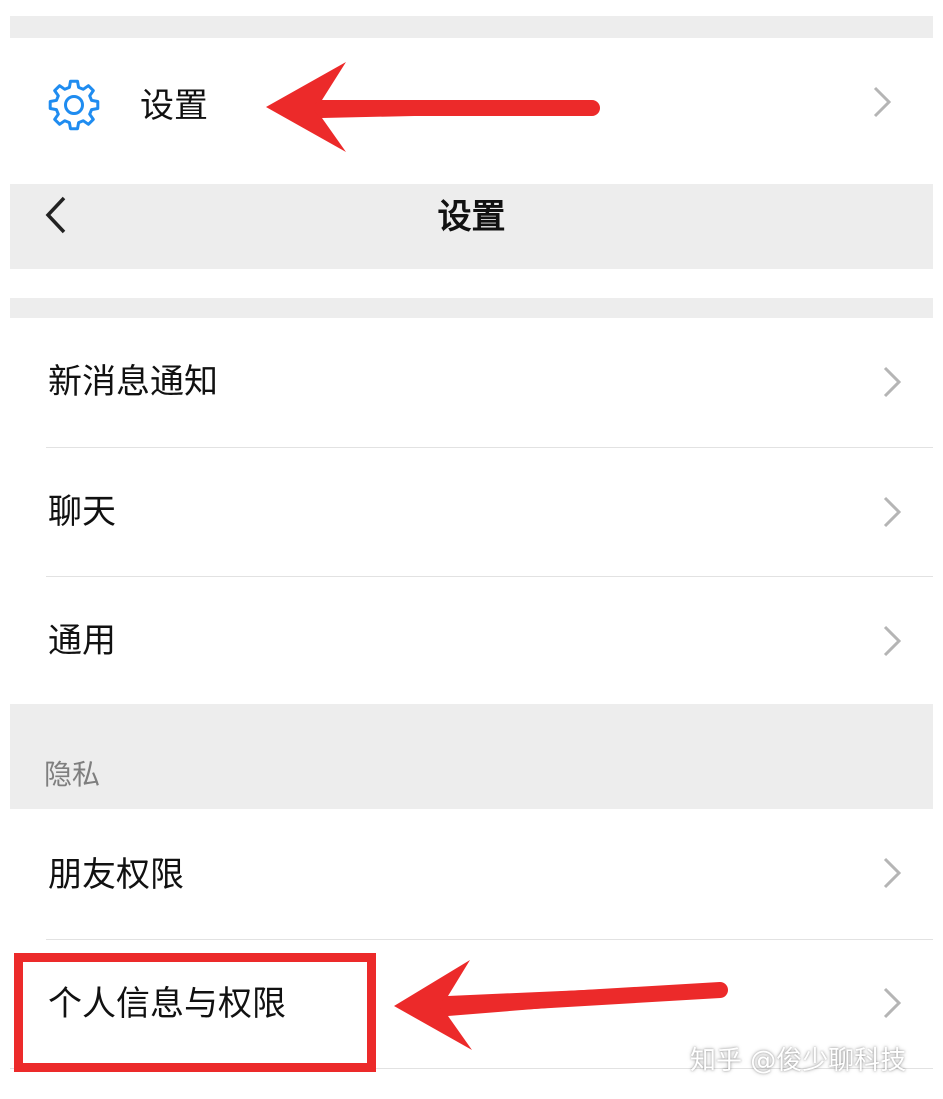  Describe the element at coordinates (471, 640) in the screenshot. I see `list-item-general: 通用` at that location.